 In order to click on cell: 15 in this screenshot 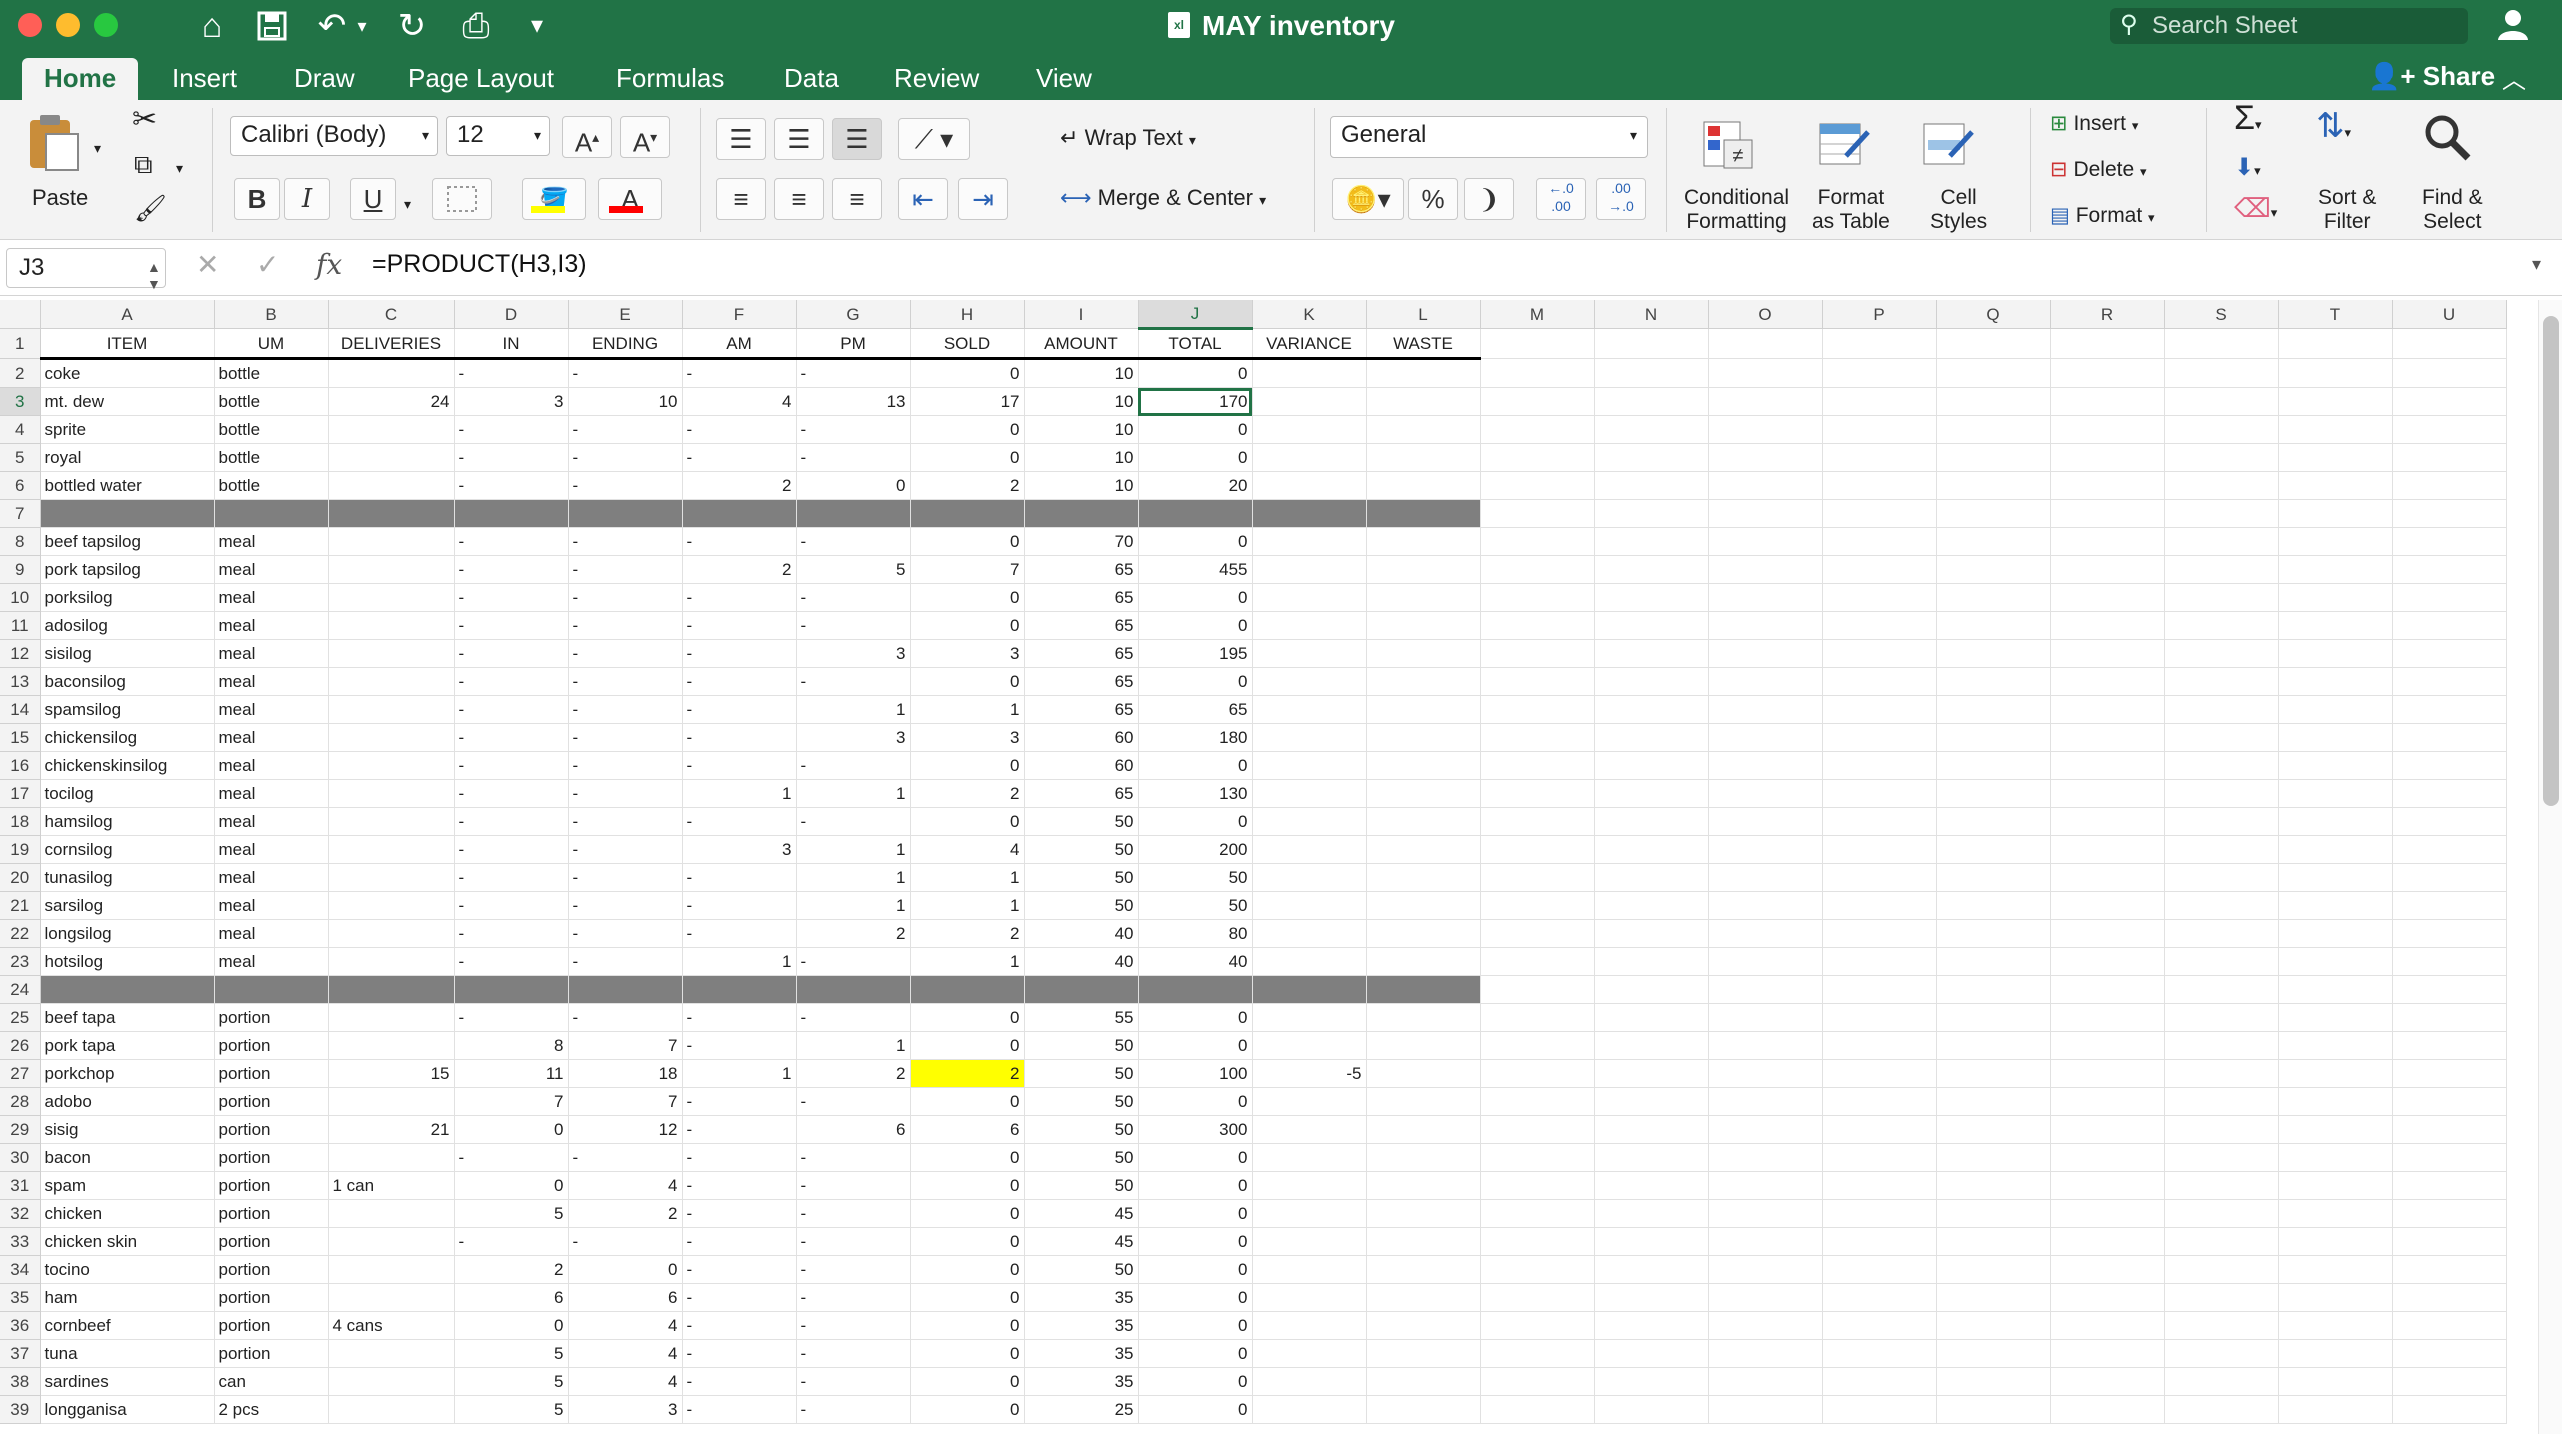, I will do `click(391, 1073)`.